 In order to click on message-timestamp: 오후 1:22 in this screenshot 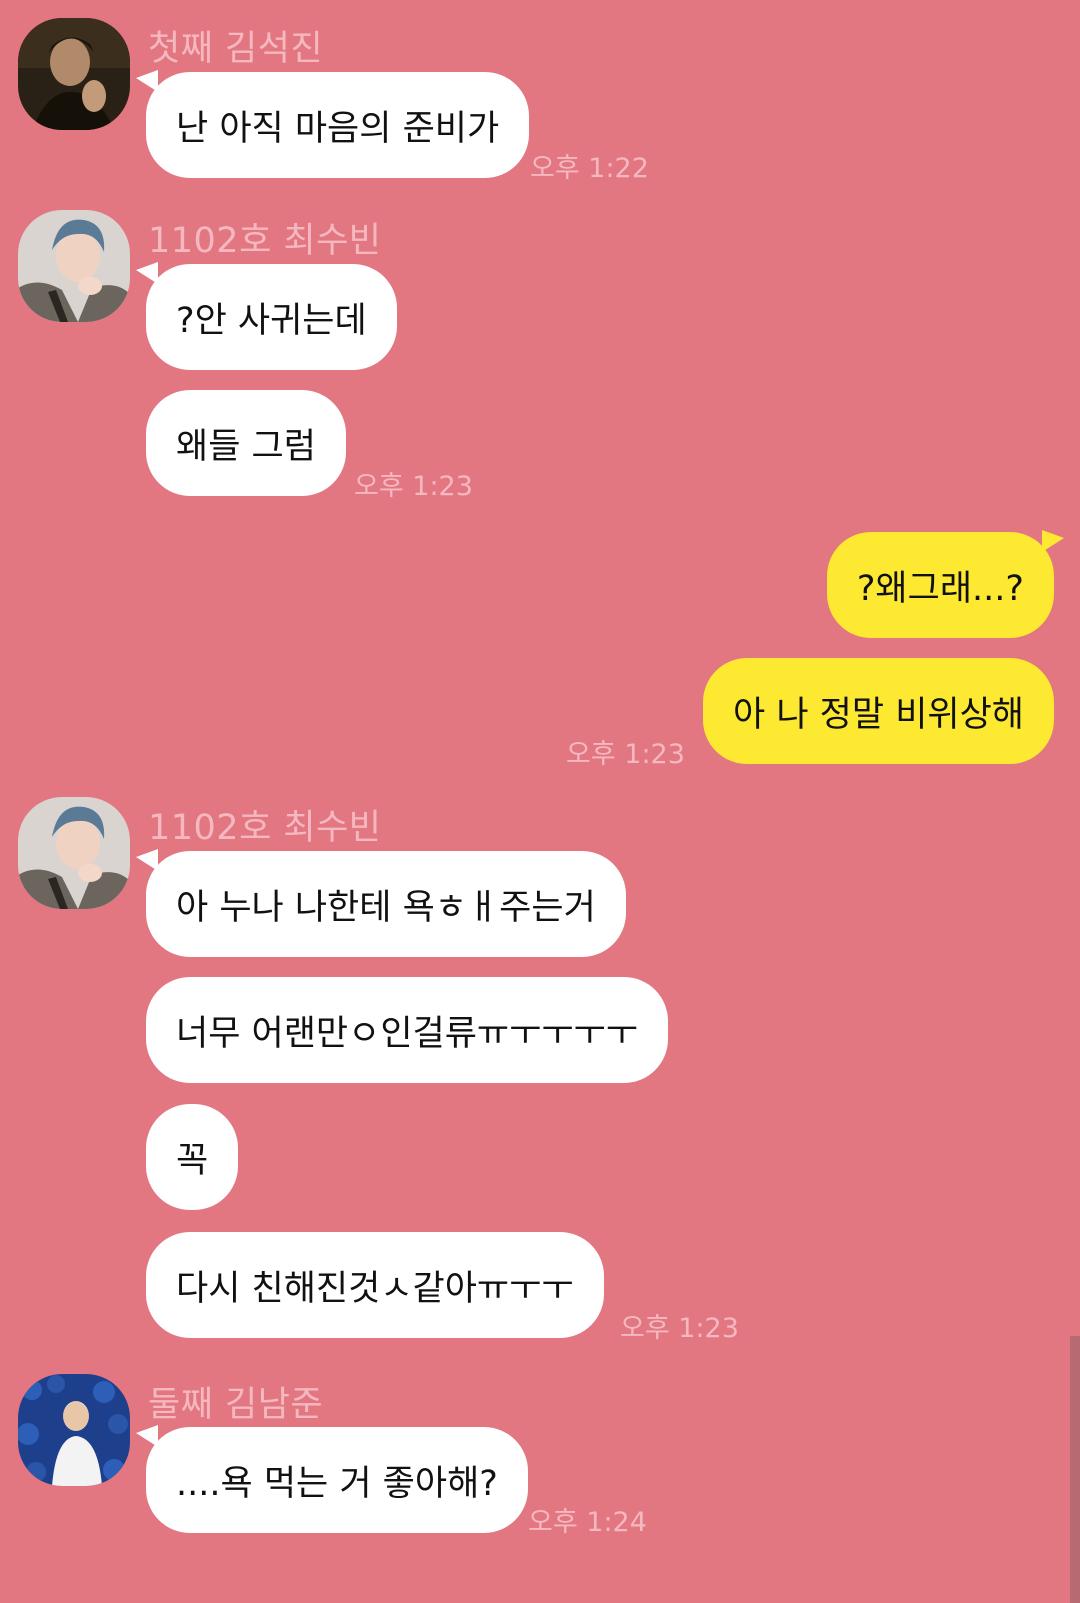, I will do `click(589, 168)`.